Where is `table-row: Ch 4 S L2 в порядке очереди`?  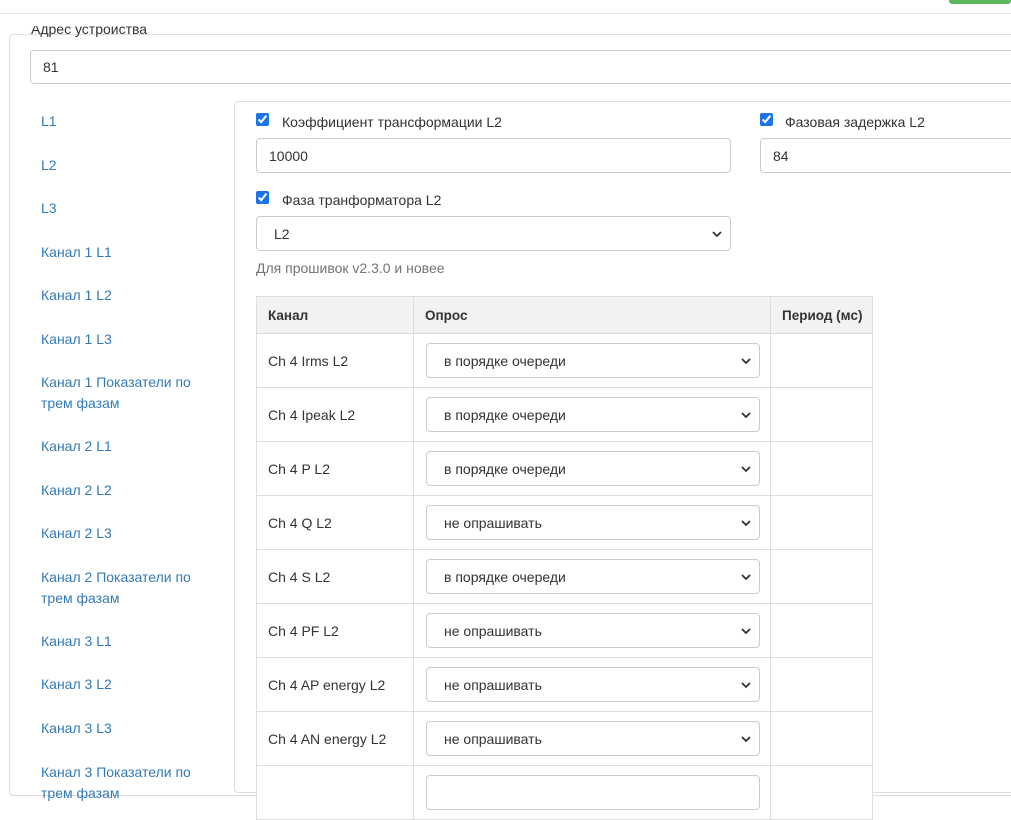 table-row: Ch 4 S L2 в порядке очереди is located at coordinates (564, 576).